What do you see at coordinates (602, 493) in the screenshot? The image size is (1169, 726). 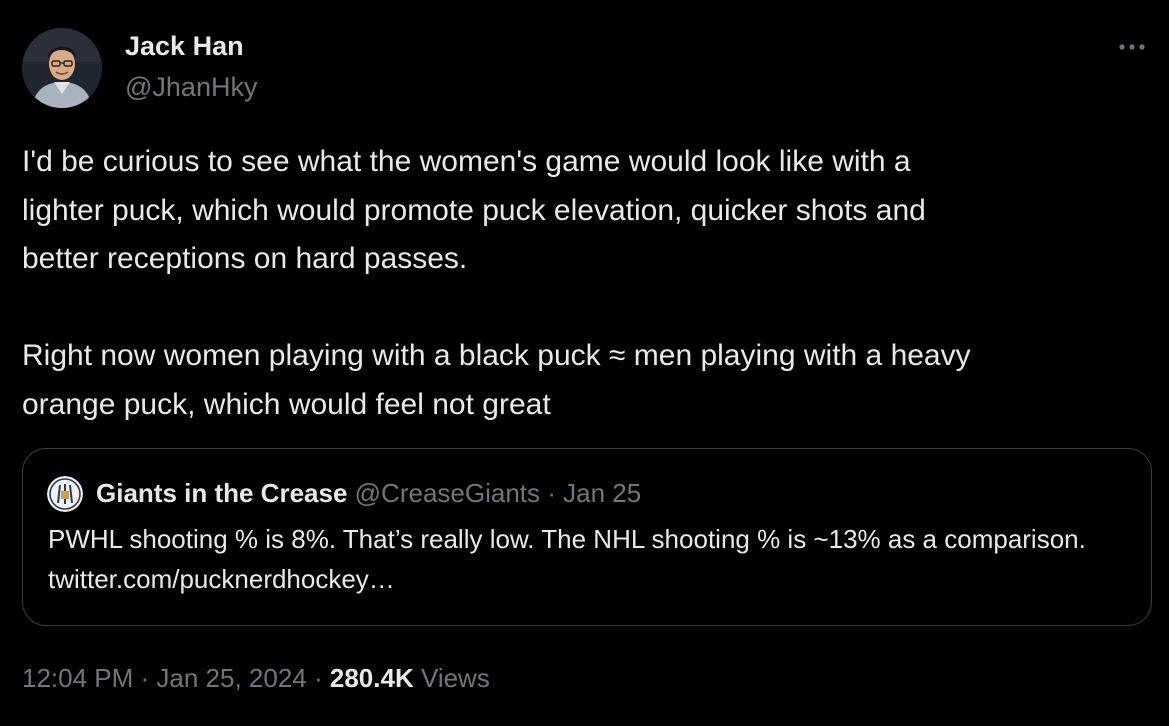 I see `quote-date: Jan 25` at bounding box center [602, 493].